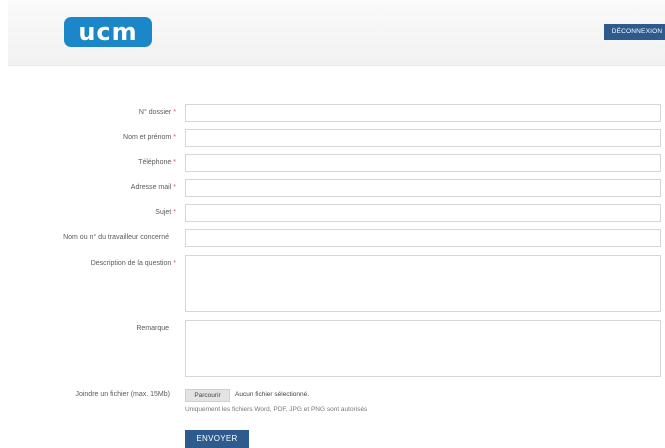  Describe the element at coordinates (217, 439) in the screenshot. I see `submit-button: ENVOYER` at that location.